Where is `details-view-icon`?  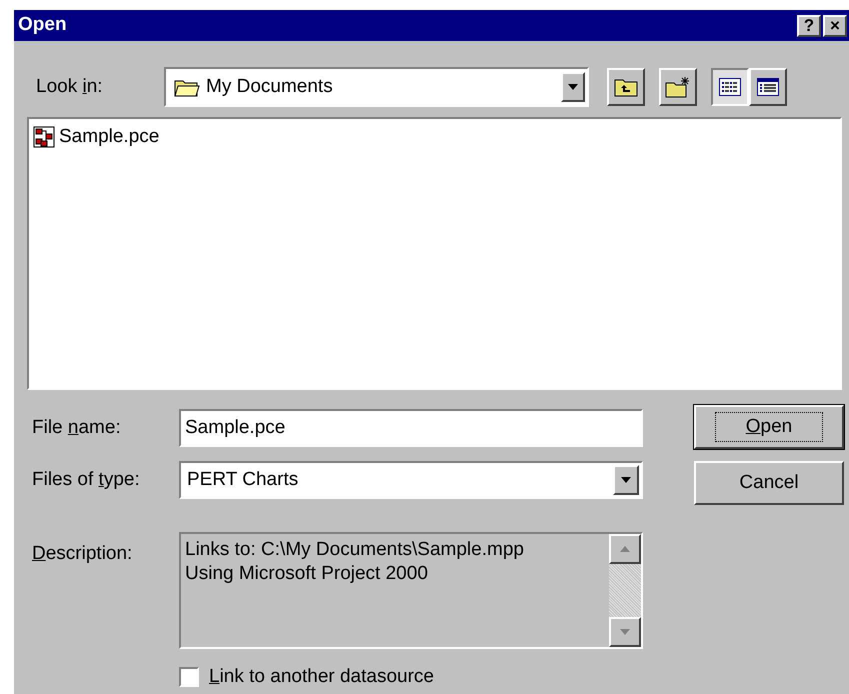
details-view-icon is located at coordinates (768, 87).